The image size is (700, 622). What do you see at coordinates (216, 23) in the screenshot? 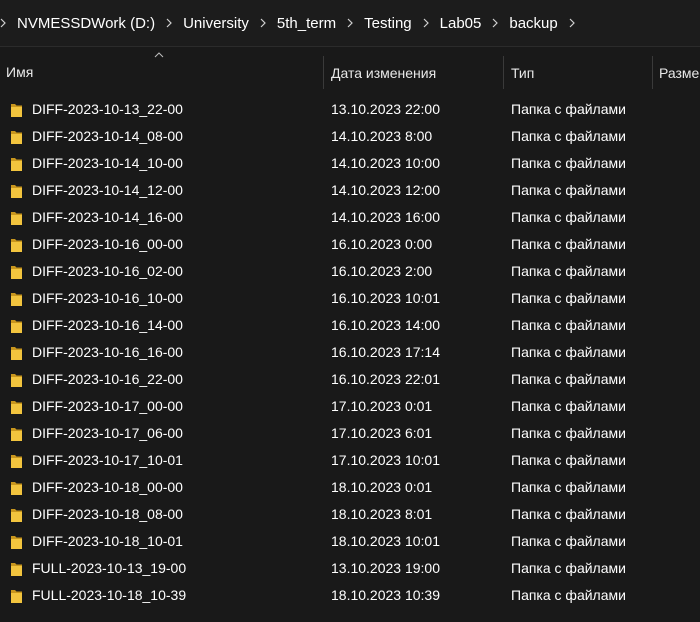
I see `breadcrumb-item: University` at bounding box center [216, 23].